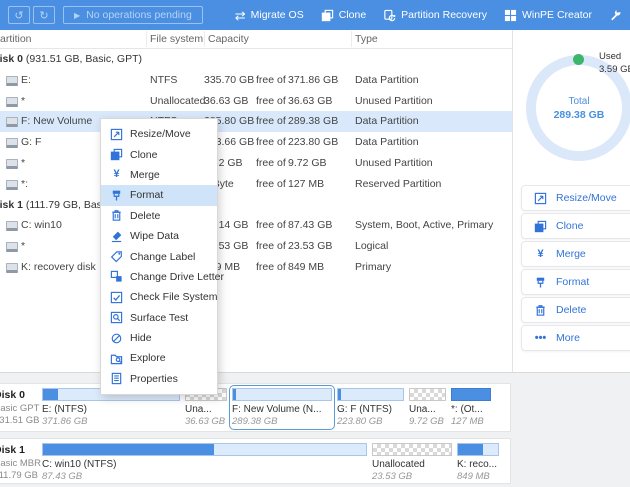  What do you see at coordinates (147, 195) in the screenshot?
I see `menu-item-label: Format` at bounding box center [147, 195].